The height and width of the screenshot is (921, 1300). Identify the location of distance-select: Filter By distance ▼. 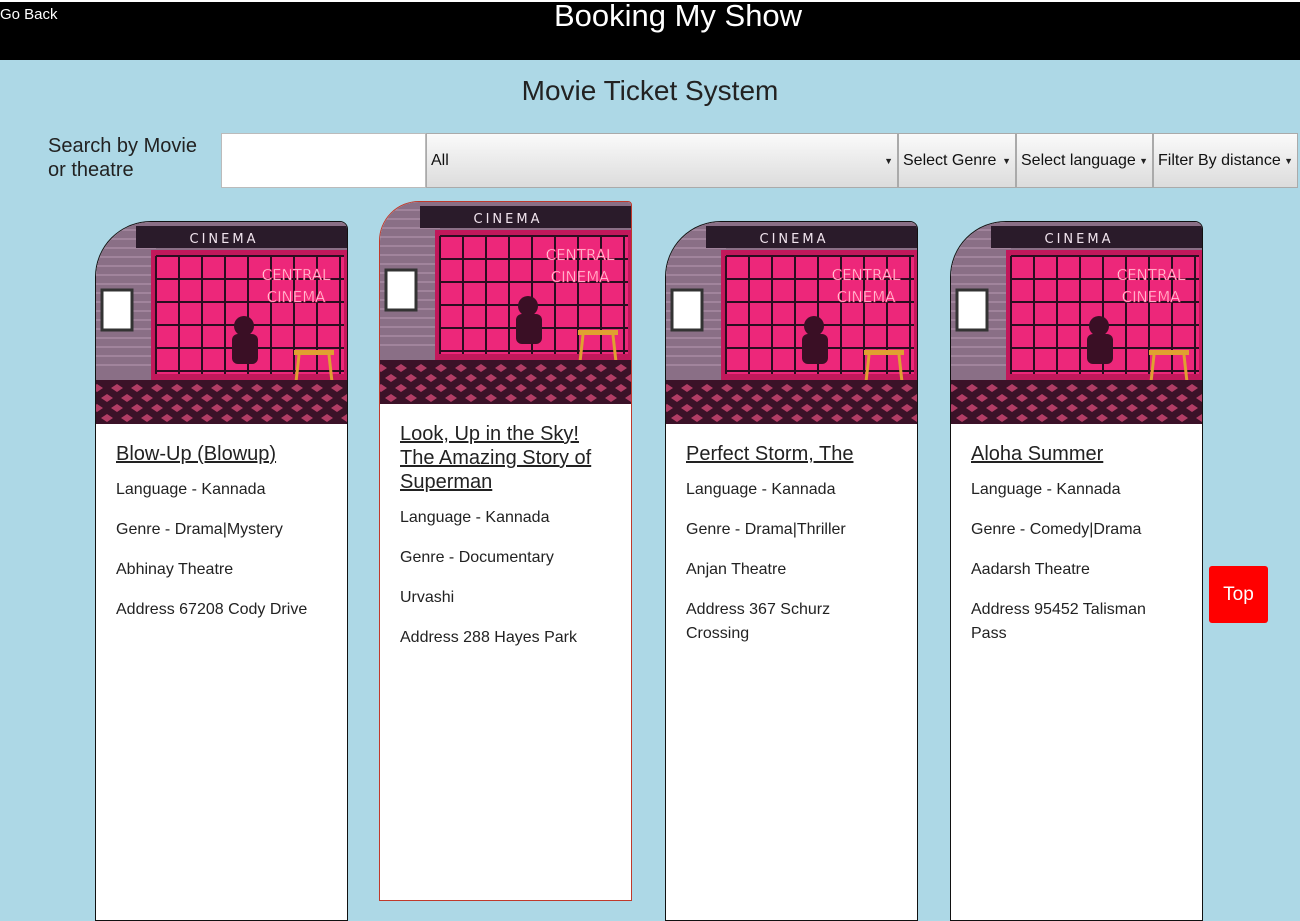
(1225, 160).